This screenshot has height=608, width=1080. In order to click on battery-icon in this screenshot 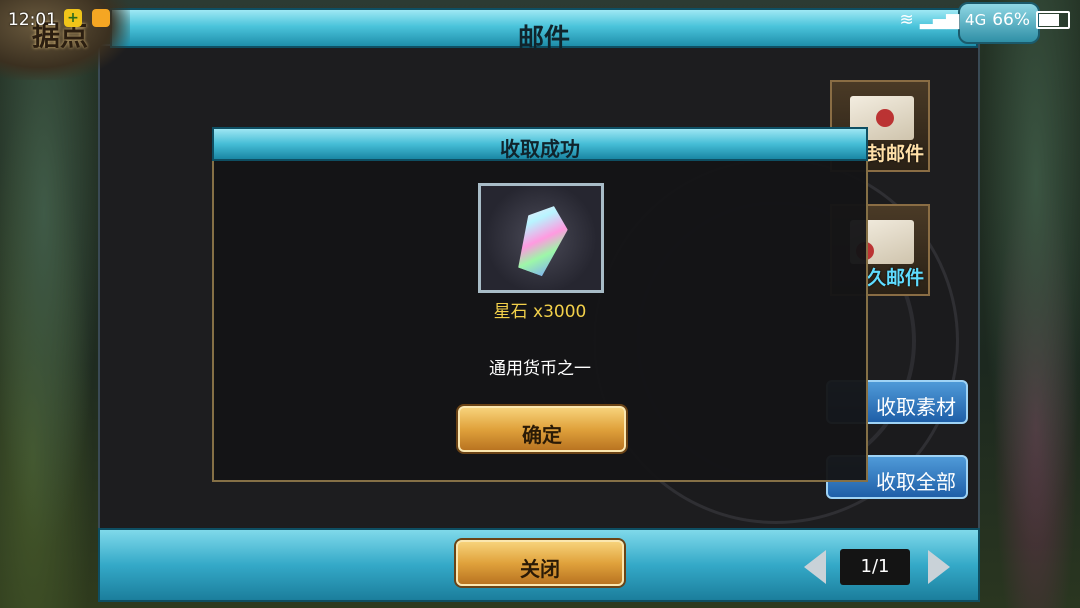, I will do `click(1053, 20)`.